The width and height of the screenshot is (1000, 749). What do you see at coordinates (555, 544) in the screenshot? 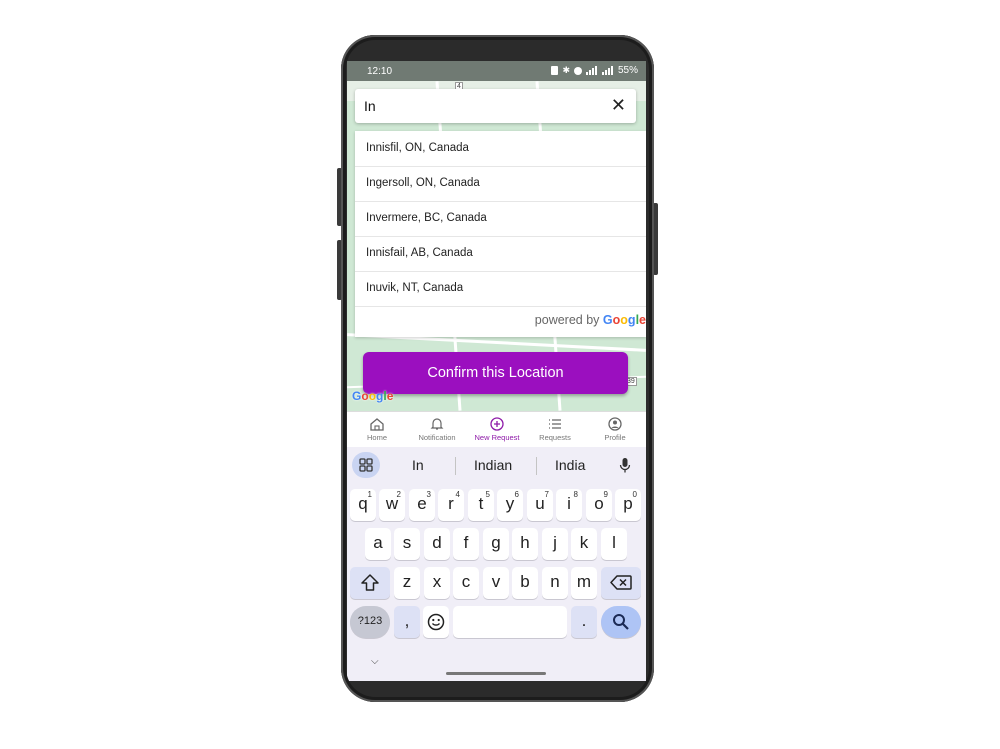
I see `key-j: j` at bounding box center [555, 544].